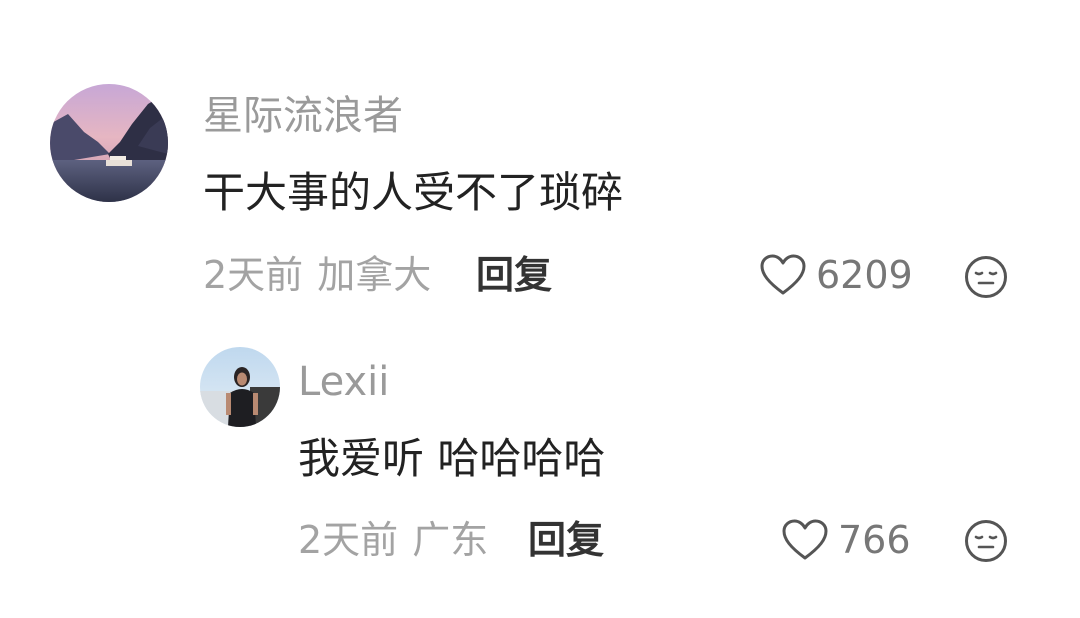 This screenshot has width=1080, height=618. I want to click on person-avatar-image, so click(240, 387).